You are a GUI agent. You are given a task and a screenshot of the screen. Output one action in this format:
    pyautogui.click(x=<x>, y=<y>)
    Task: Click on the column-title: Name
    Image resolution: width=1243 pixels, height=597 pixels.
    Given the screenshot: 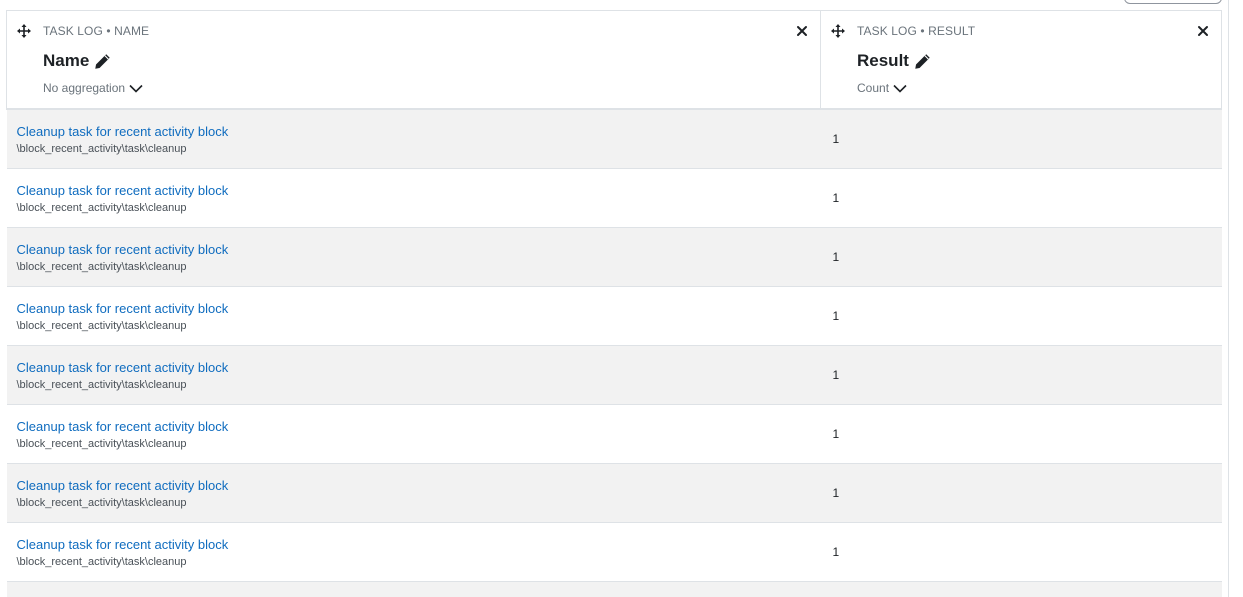 What is the action you would take?
    pyautogui.click(x=77, y=61)
    